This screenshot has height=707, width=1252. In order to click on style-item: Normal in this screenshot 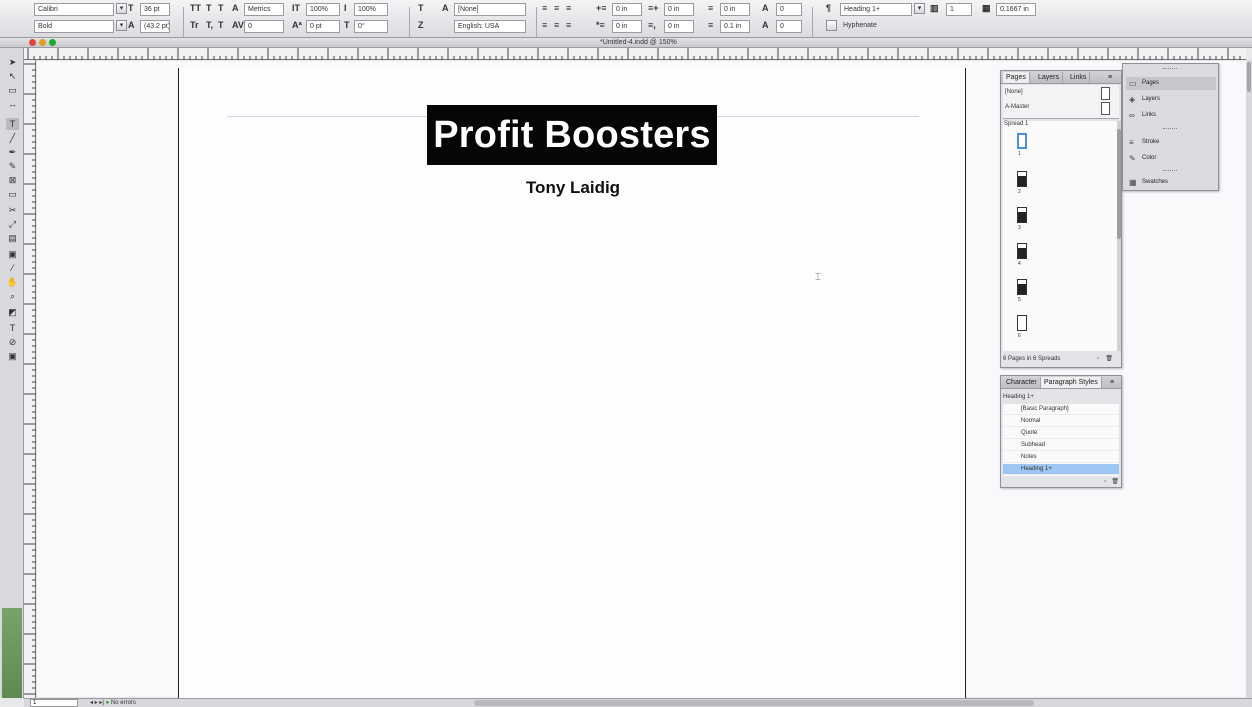, I will do `click(1061, 421)`.